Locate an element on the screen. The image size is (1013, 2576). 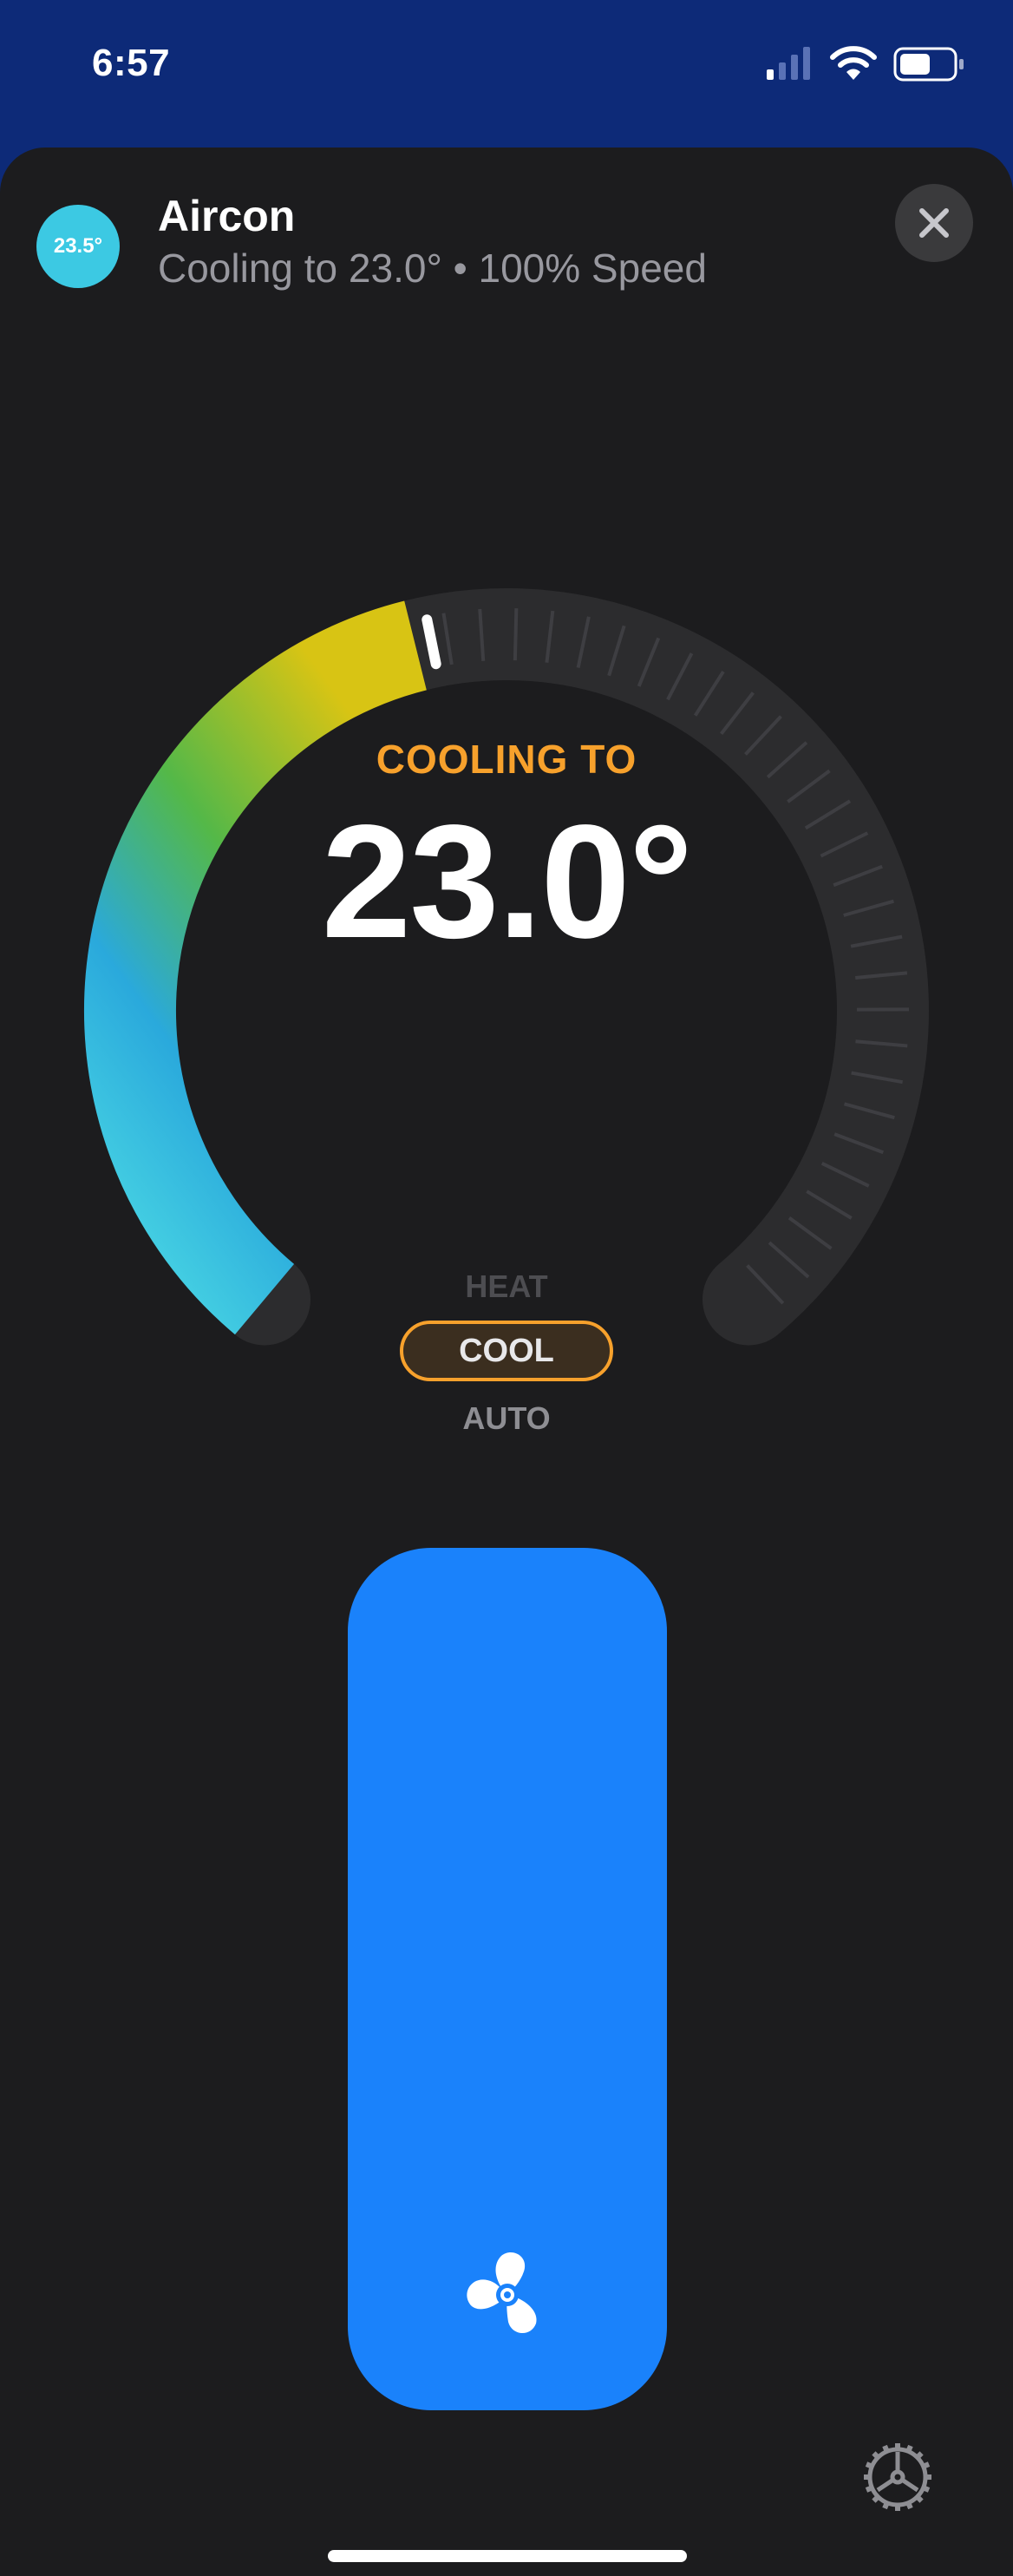
accessory-title: Aircon is located at coordinates (227, 216).